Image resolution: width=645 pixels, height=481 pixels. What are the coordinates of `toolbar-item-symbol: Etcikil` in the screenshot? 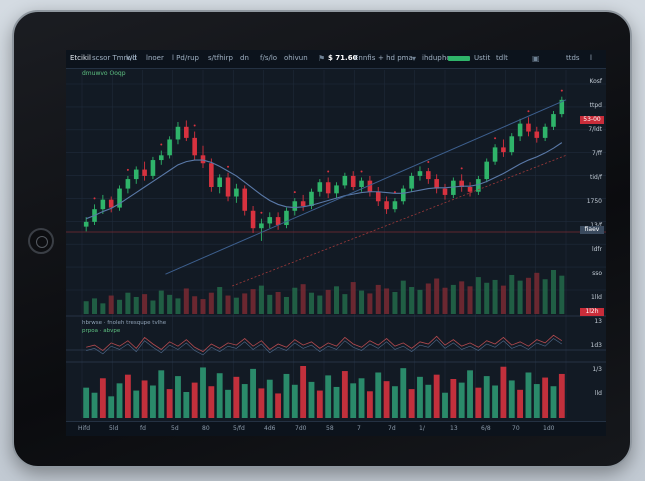 It's located at (80, 58).